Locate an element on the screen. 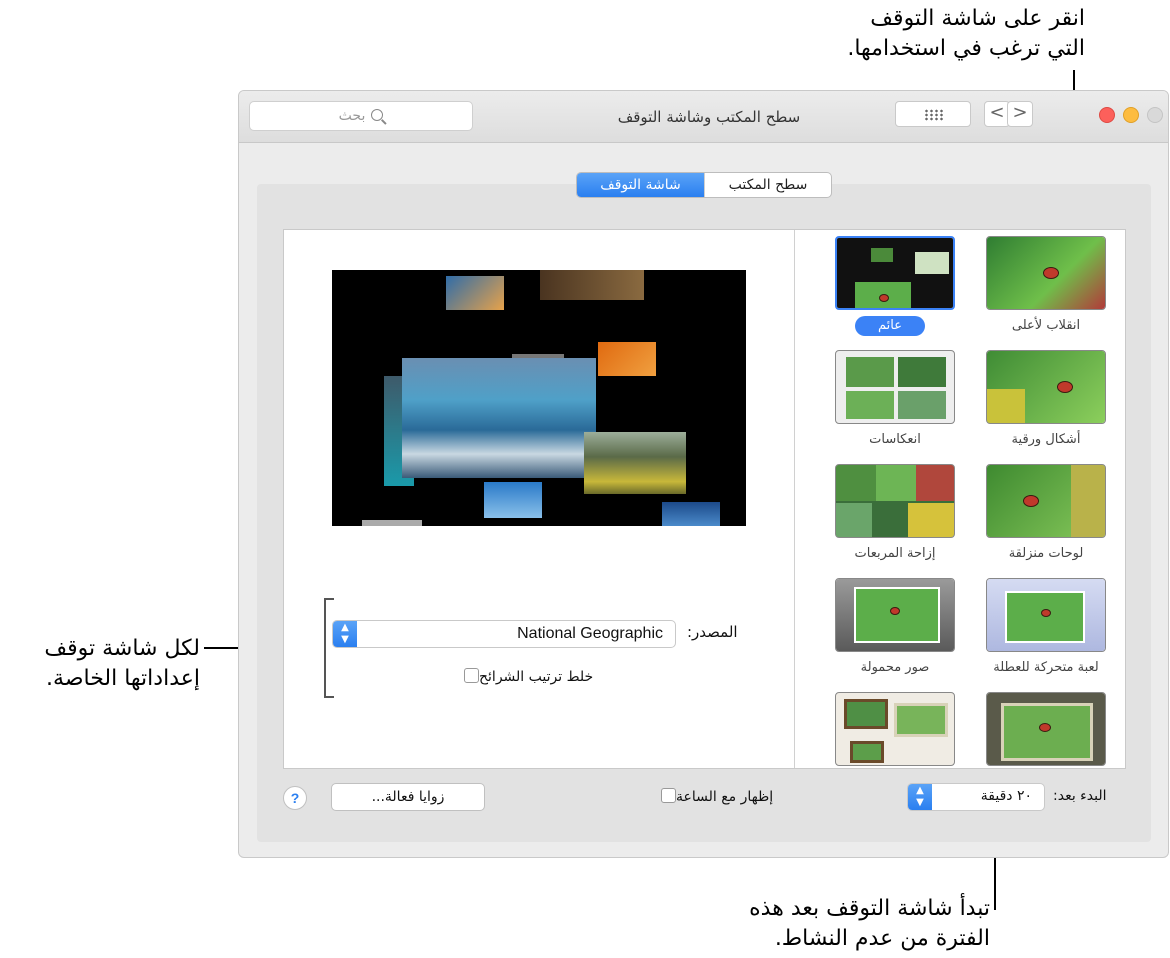 This screenshot has width=1170, height=958. screensaver-label: إزاحة المربعات is located at coordinates (895, 553).